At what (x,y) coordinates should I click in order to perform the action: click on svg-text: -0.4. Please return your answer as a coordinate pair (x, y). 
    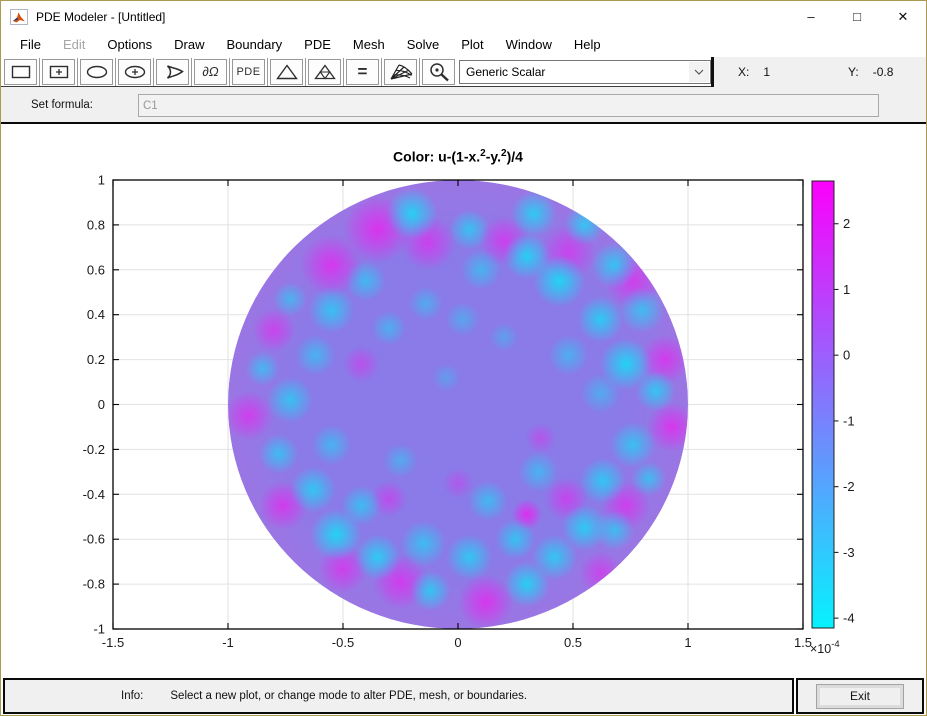
    Looking at the image, I should click on (94, 494).